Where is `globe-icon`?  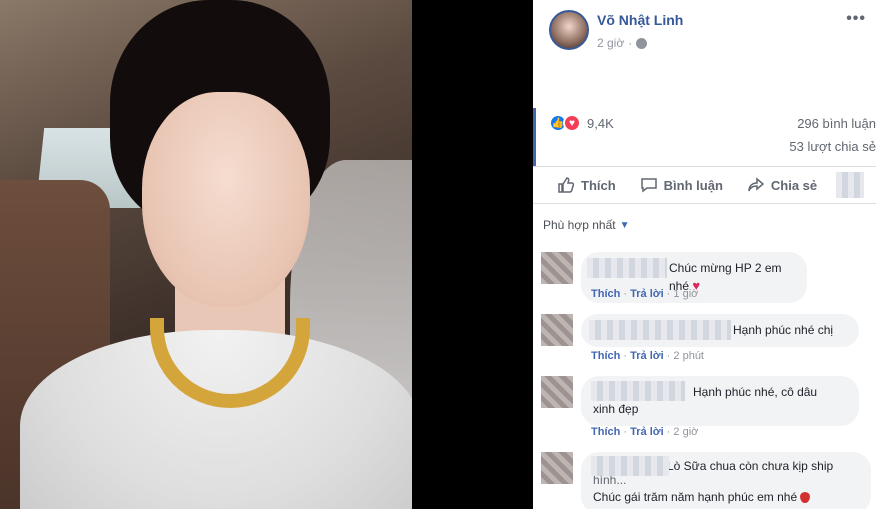
globe-icon is located at coordinates (642, 43).